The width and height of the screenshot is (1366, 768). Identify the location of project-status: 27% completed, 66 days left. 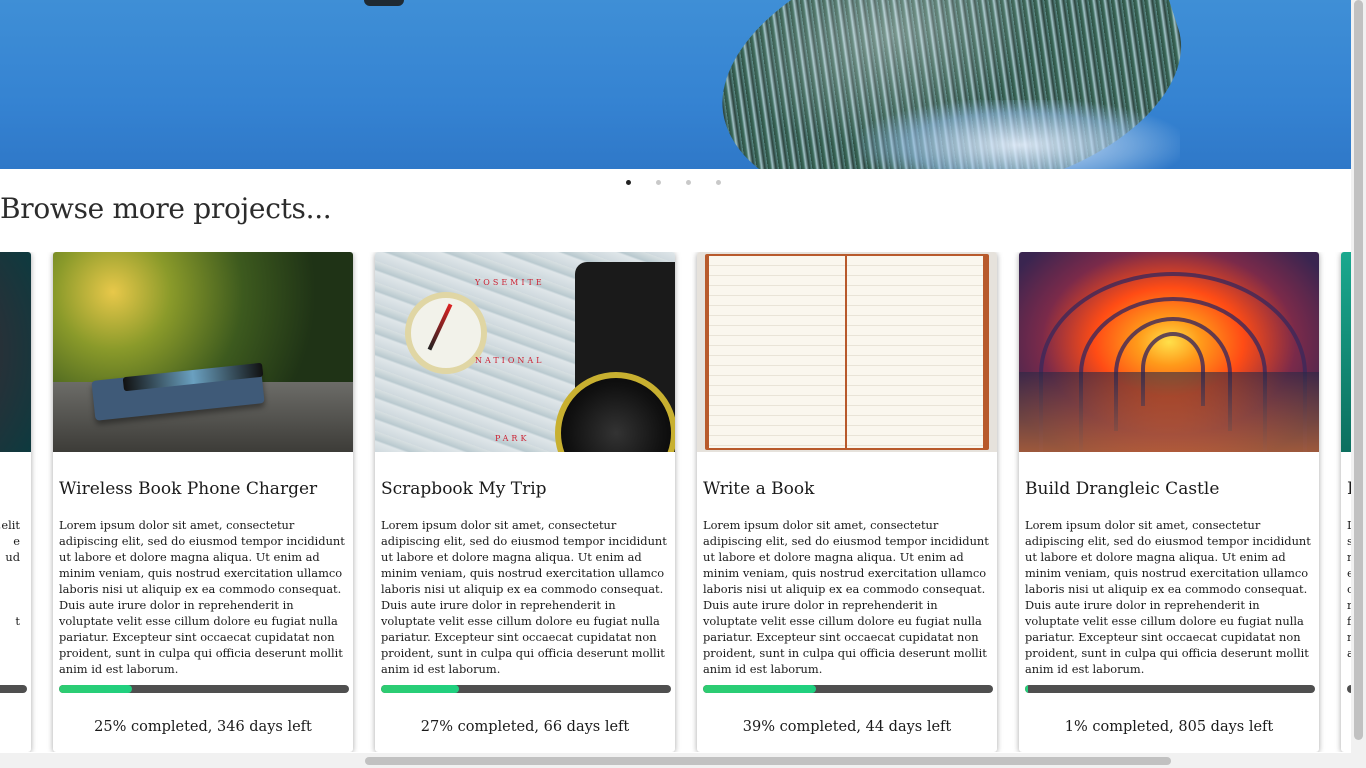
(525, 727).